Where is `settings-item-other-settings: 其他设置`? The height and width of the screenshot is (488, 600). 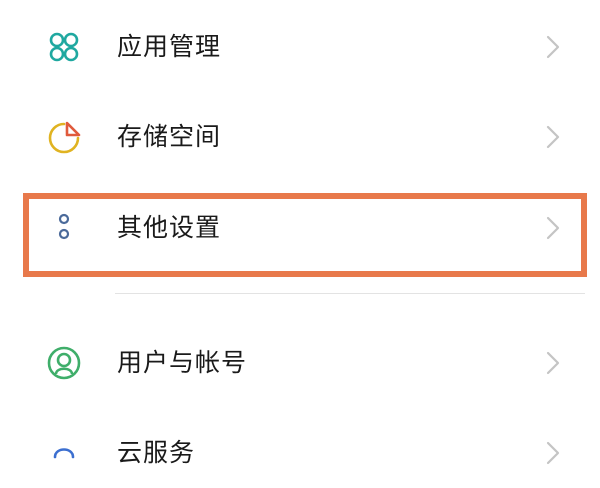
settings-item-other-settings: 其他设置 is located at coordinates (300, 228).